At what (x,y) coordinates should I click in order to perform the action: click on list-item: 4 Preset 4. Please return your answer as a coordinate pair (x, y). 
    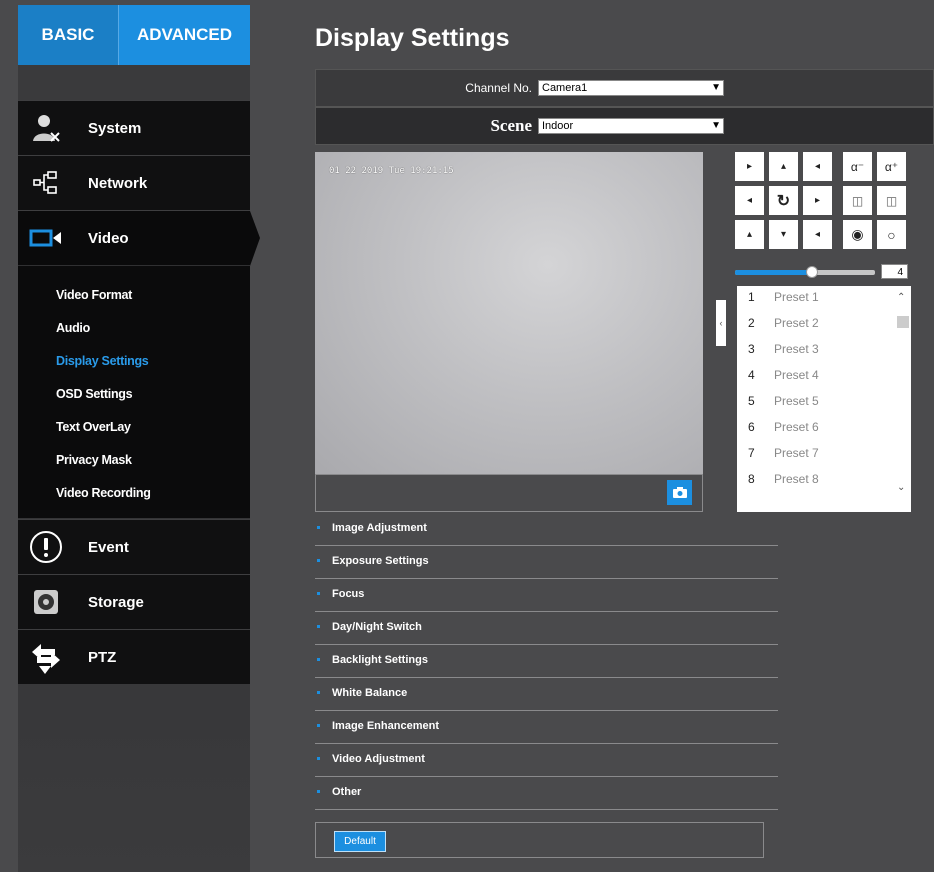
    Looking at the image, I should click on (816, 378).